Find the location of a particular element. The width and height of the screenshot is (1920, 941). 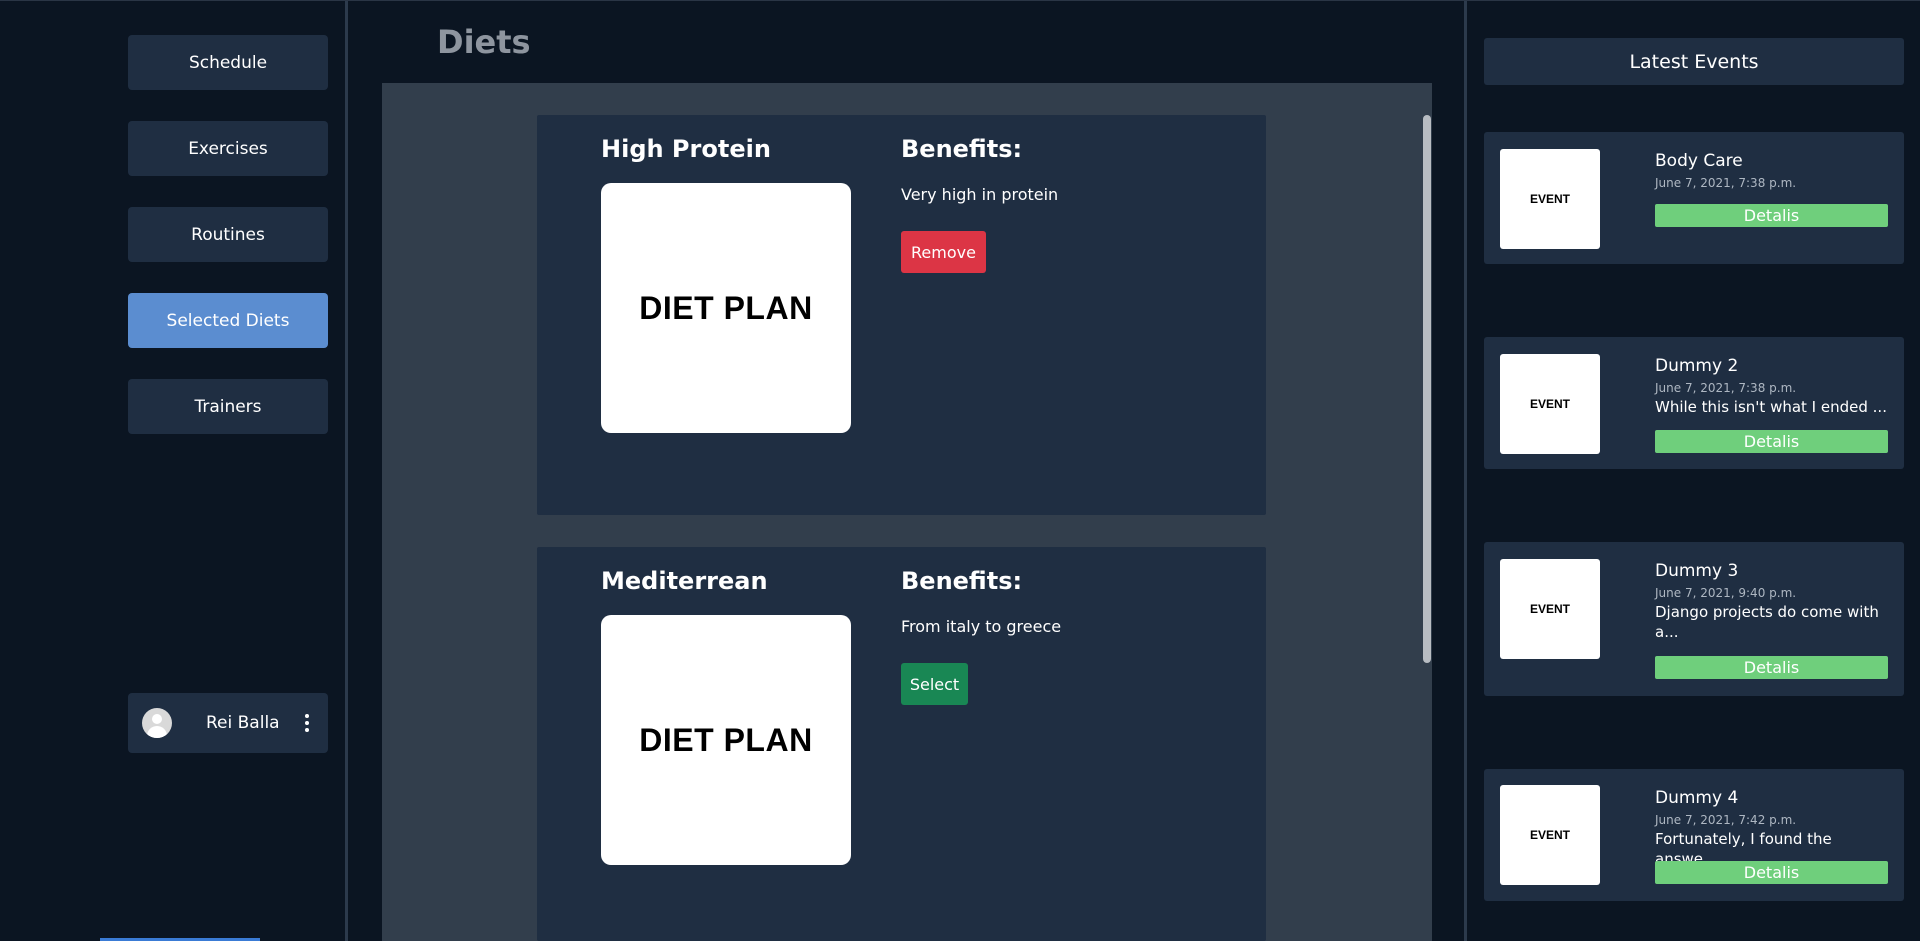

main-scrollbar is located at coordinates (1427, 527).